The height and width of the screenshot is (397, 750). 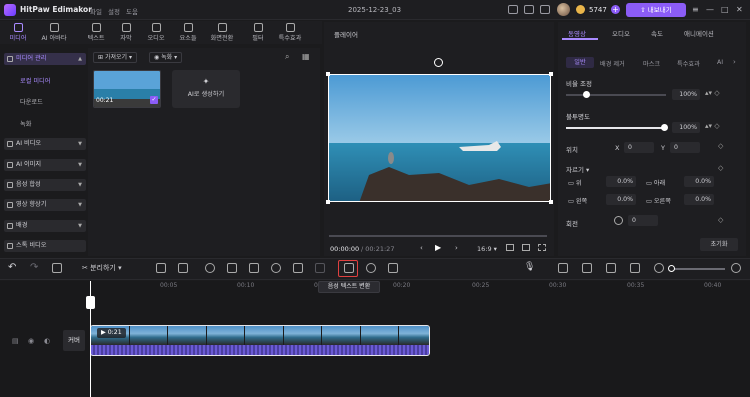 What do you see at coordinates (298, 268) in the screenshot?
I see `mirror-tool-icon` at bounding box center [298, 268].